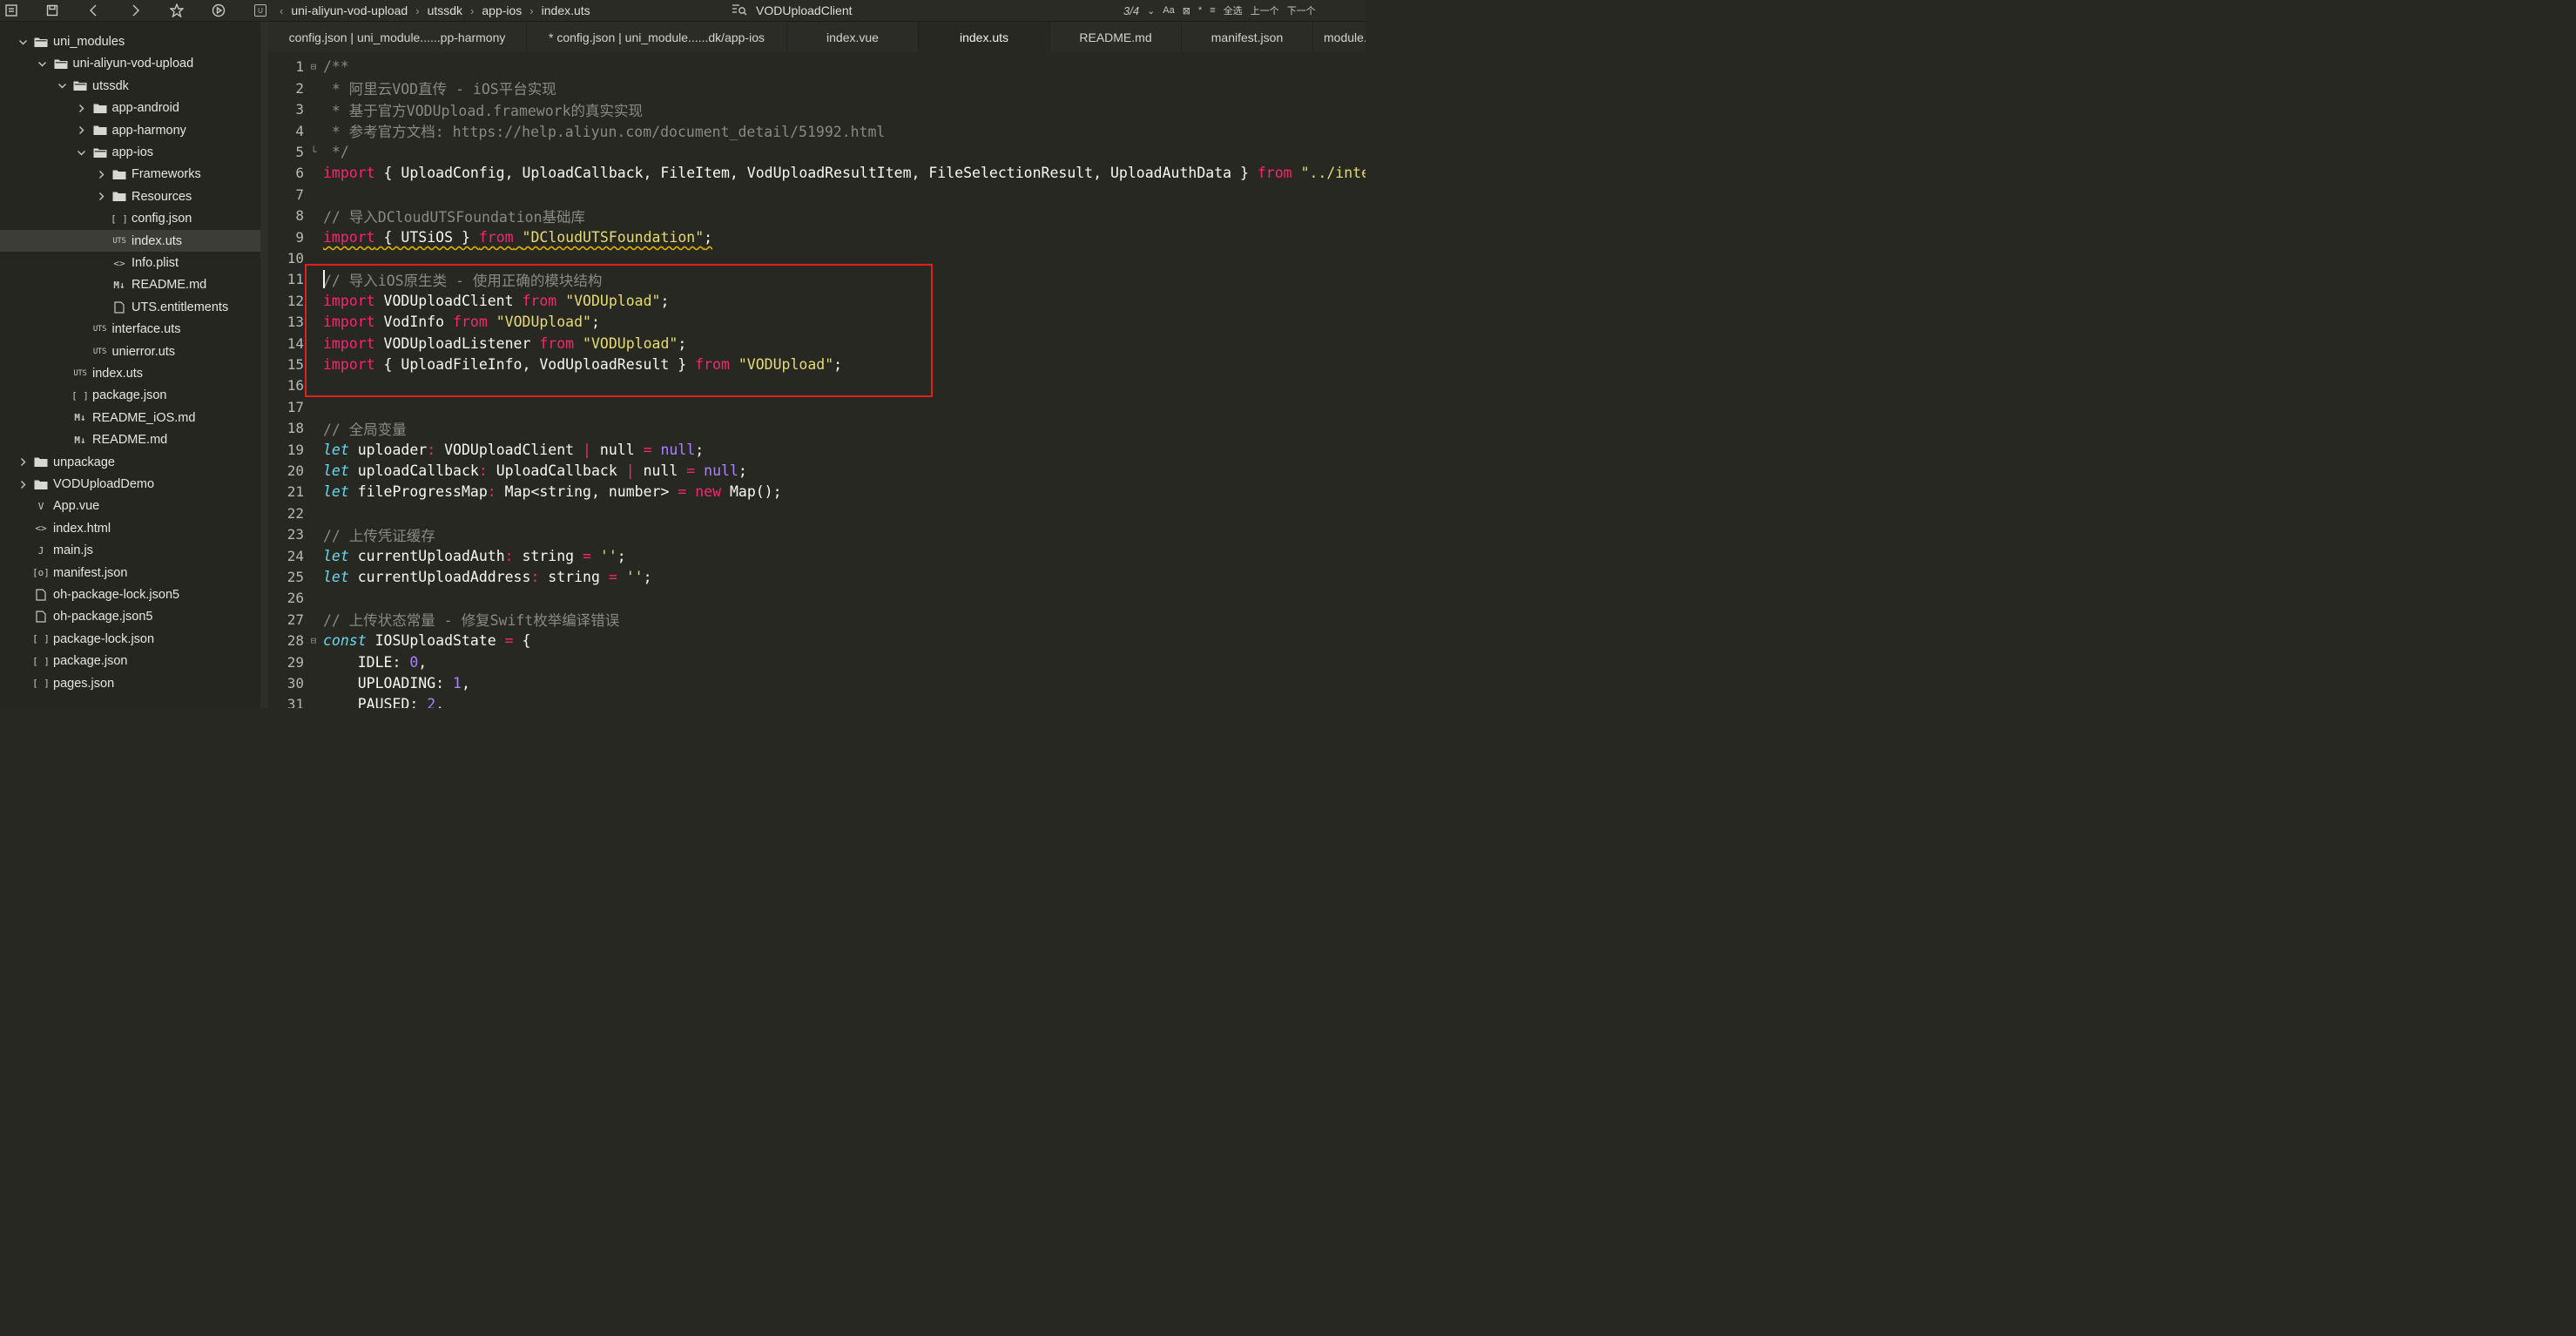 This screenshot has width=2576, height=1336. Describe the element at coordinates (817, 151) in the screenshot. I see `code-line: 5 └ */` at that location.